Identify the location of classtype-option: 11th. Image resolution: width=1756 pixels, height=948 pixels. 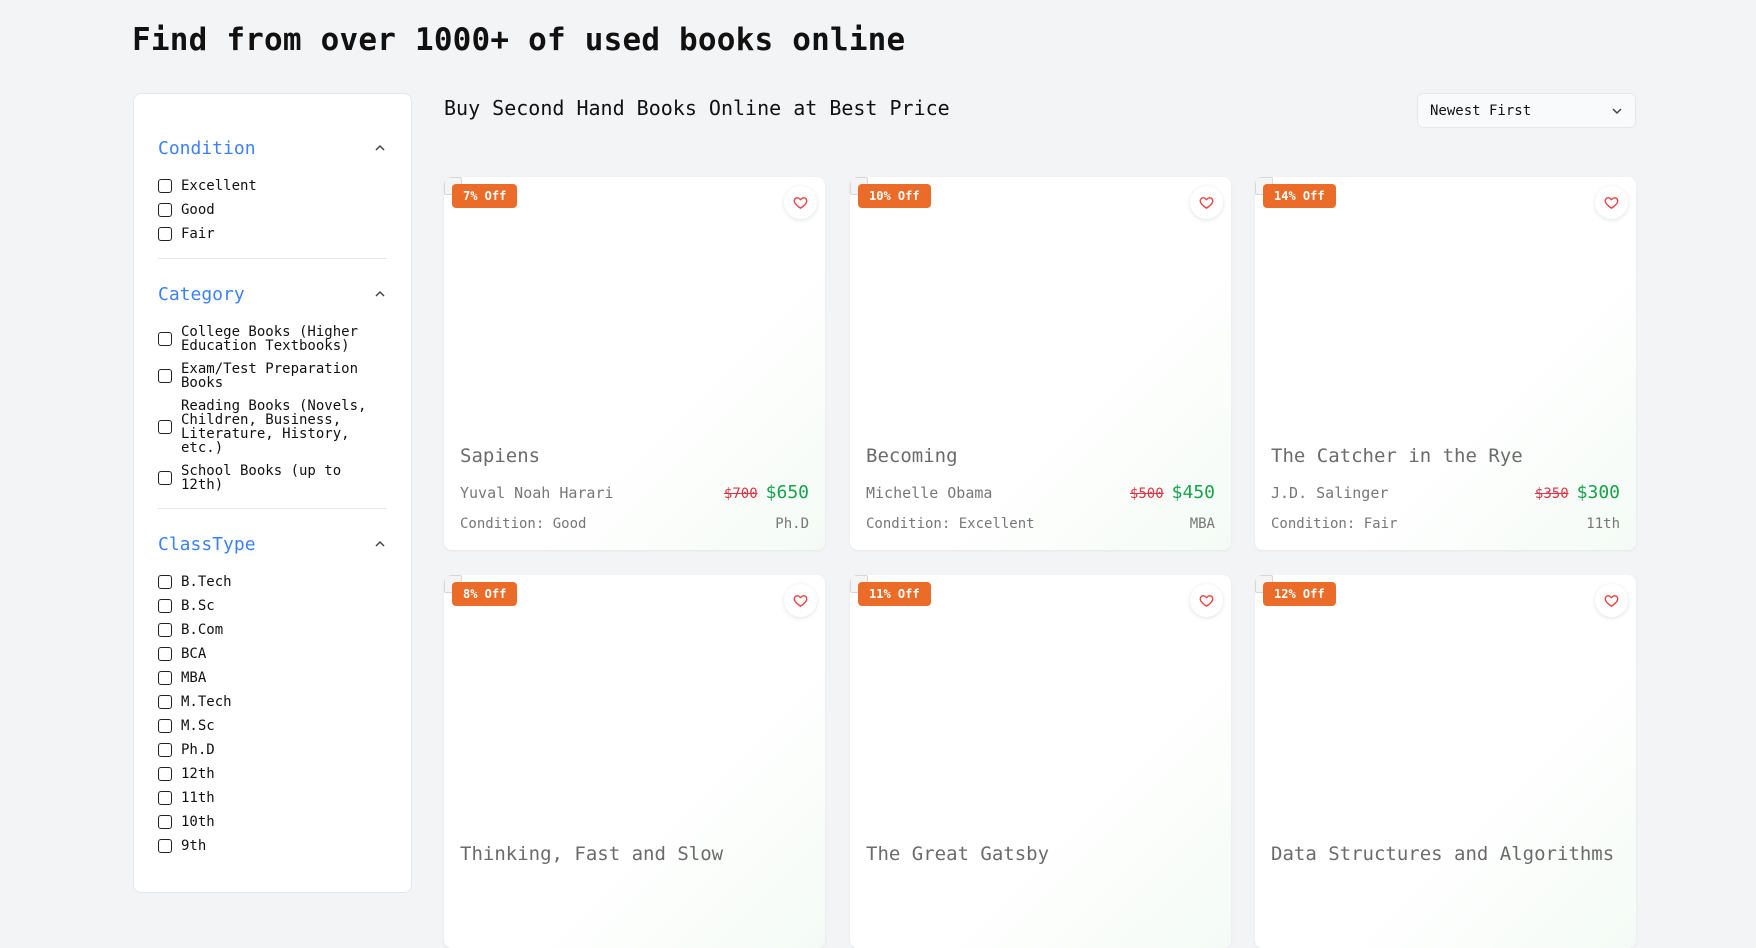
(272, 798).